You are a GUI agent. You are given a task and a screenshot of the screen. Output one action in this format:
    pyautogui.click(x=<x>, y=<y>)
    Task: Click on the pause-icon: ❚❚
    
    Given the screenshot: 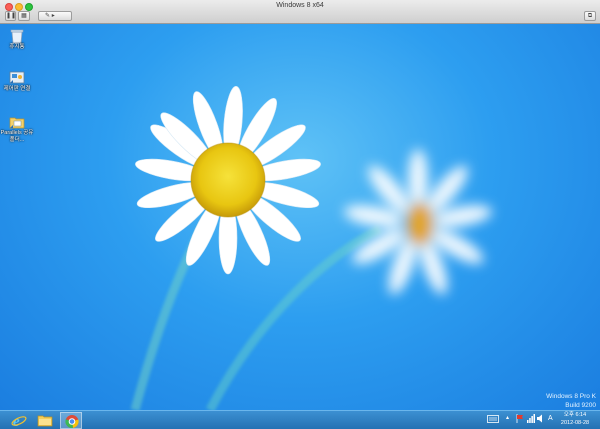 What is the action you would take?
    pyautogui.click(x=11, y=16)
    